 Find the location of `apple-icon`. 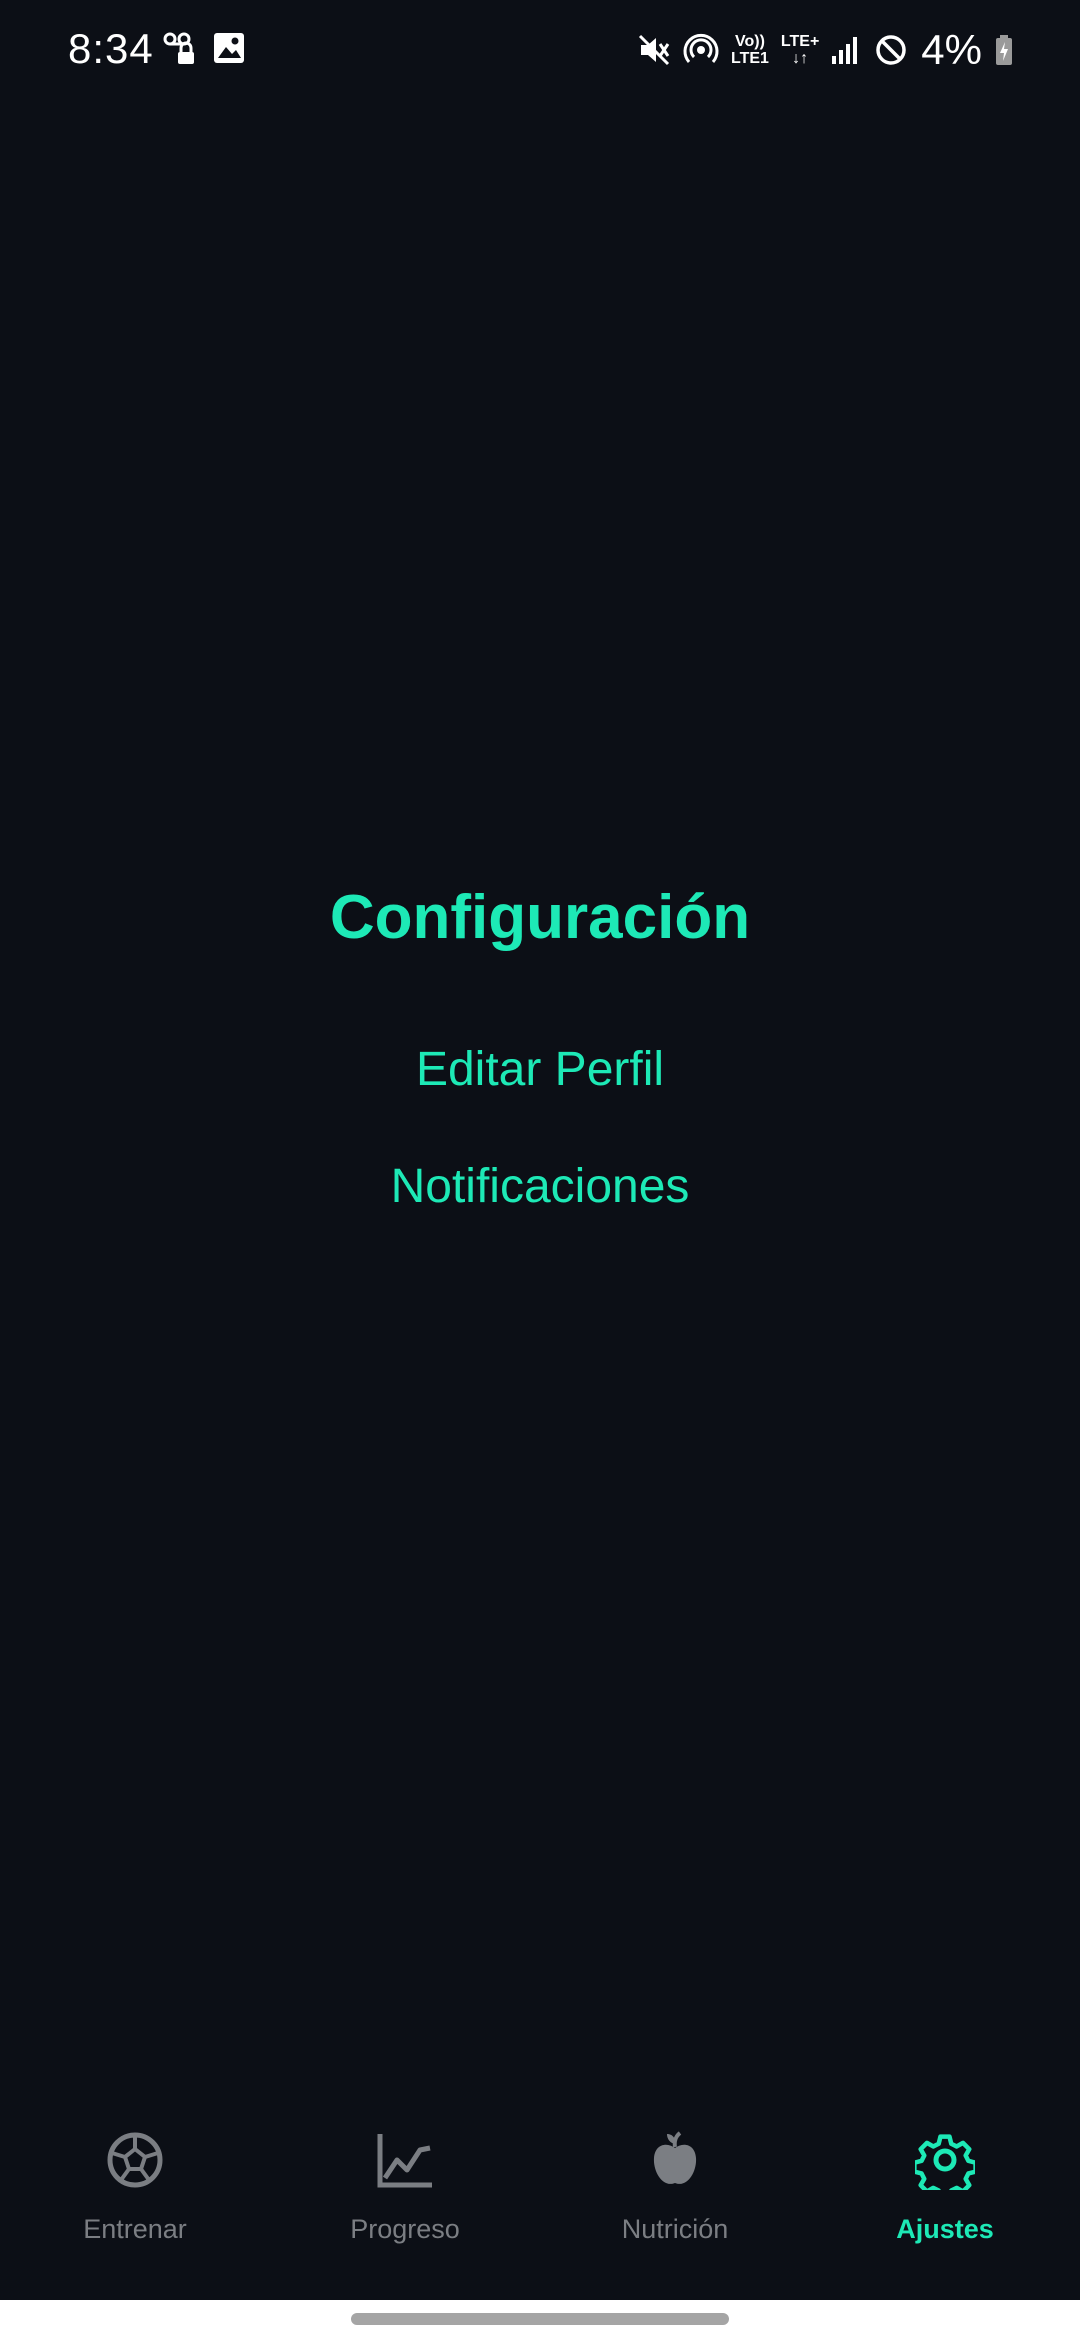

apple-icon is located at coordinates (675, 2157).